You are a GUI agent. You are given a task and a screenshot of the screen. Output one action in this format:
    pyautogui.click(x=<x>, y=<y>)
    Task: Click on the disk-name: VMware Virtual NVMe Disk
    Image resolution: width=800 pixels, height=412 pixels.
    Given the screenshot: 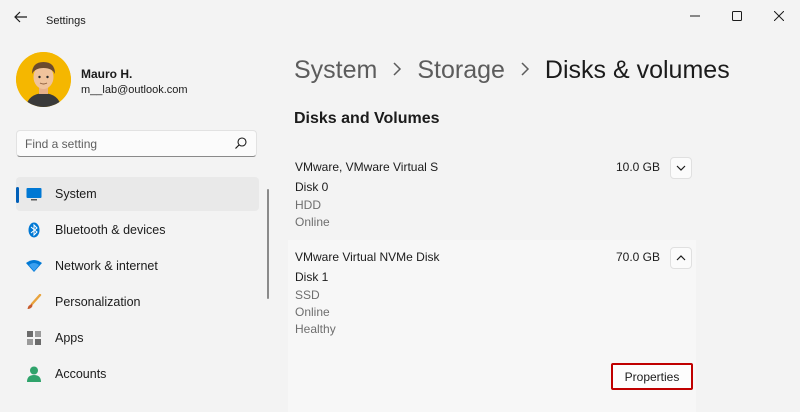 What is the action you would take?
    pyautogui.click(x=367, y=257)
    